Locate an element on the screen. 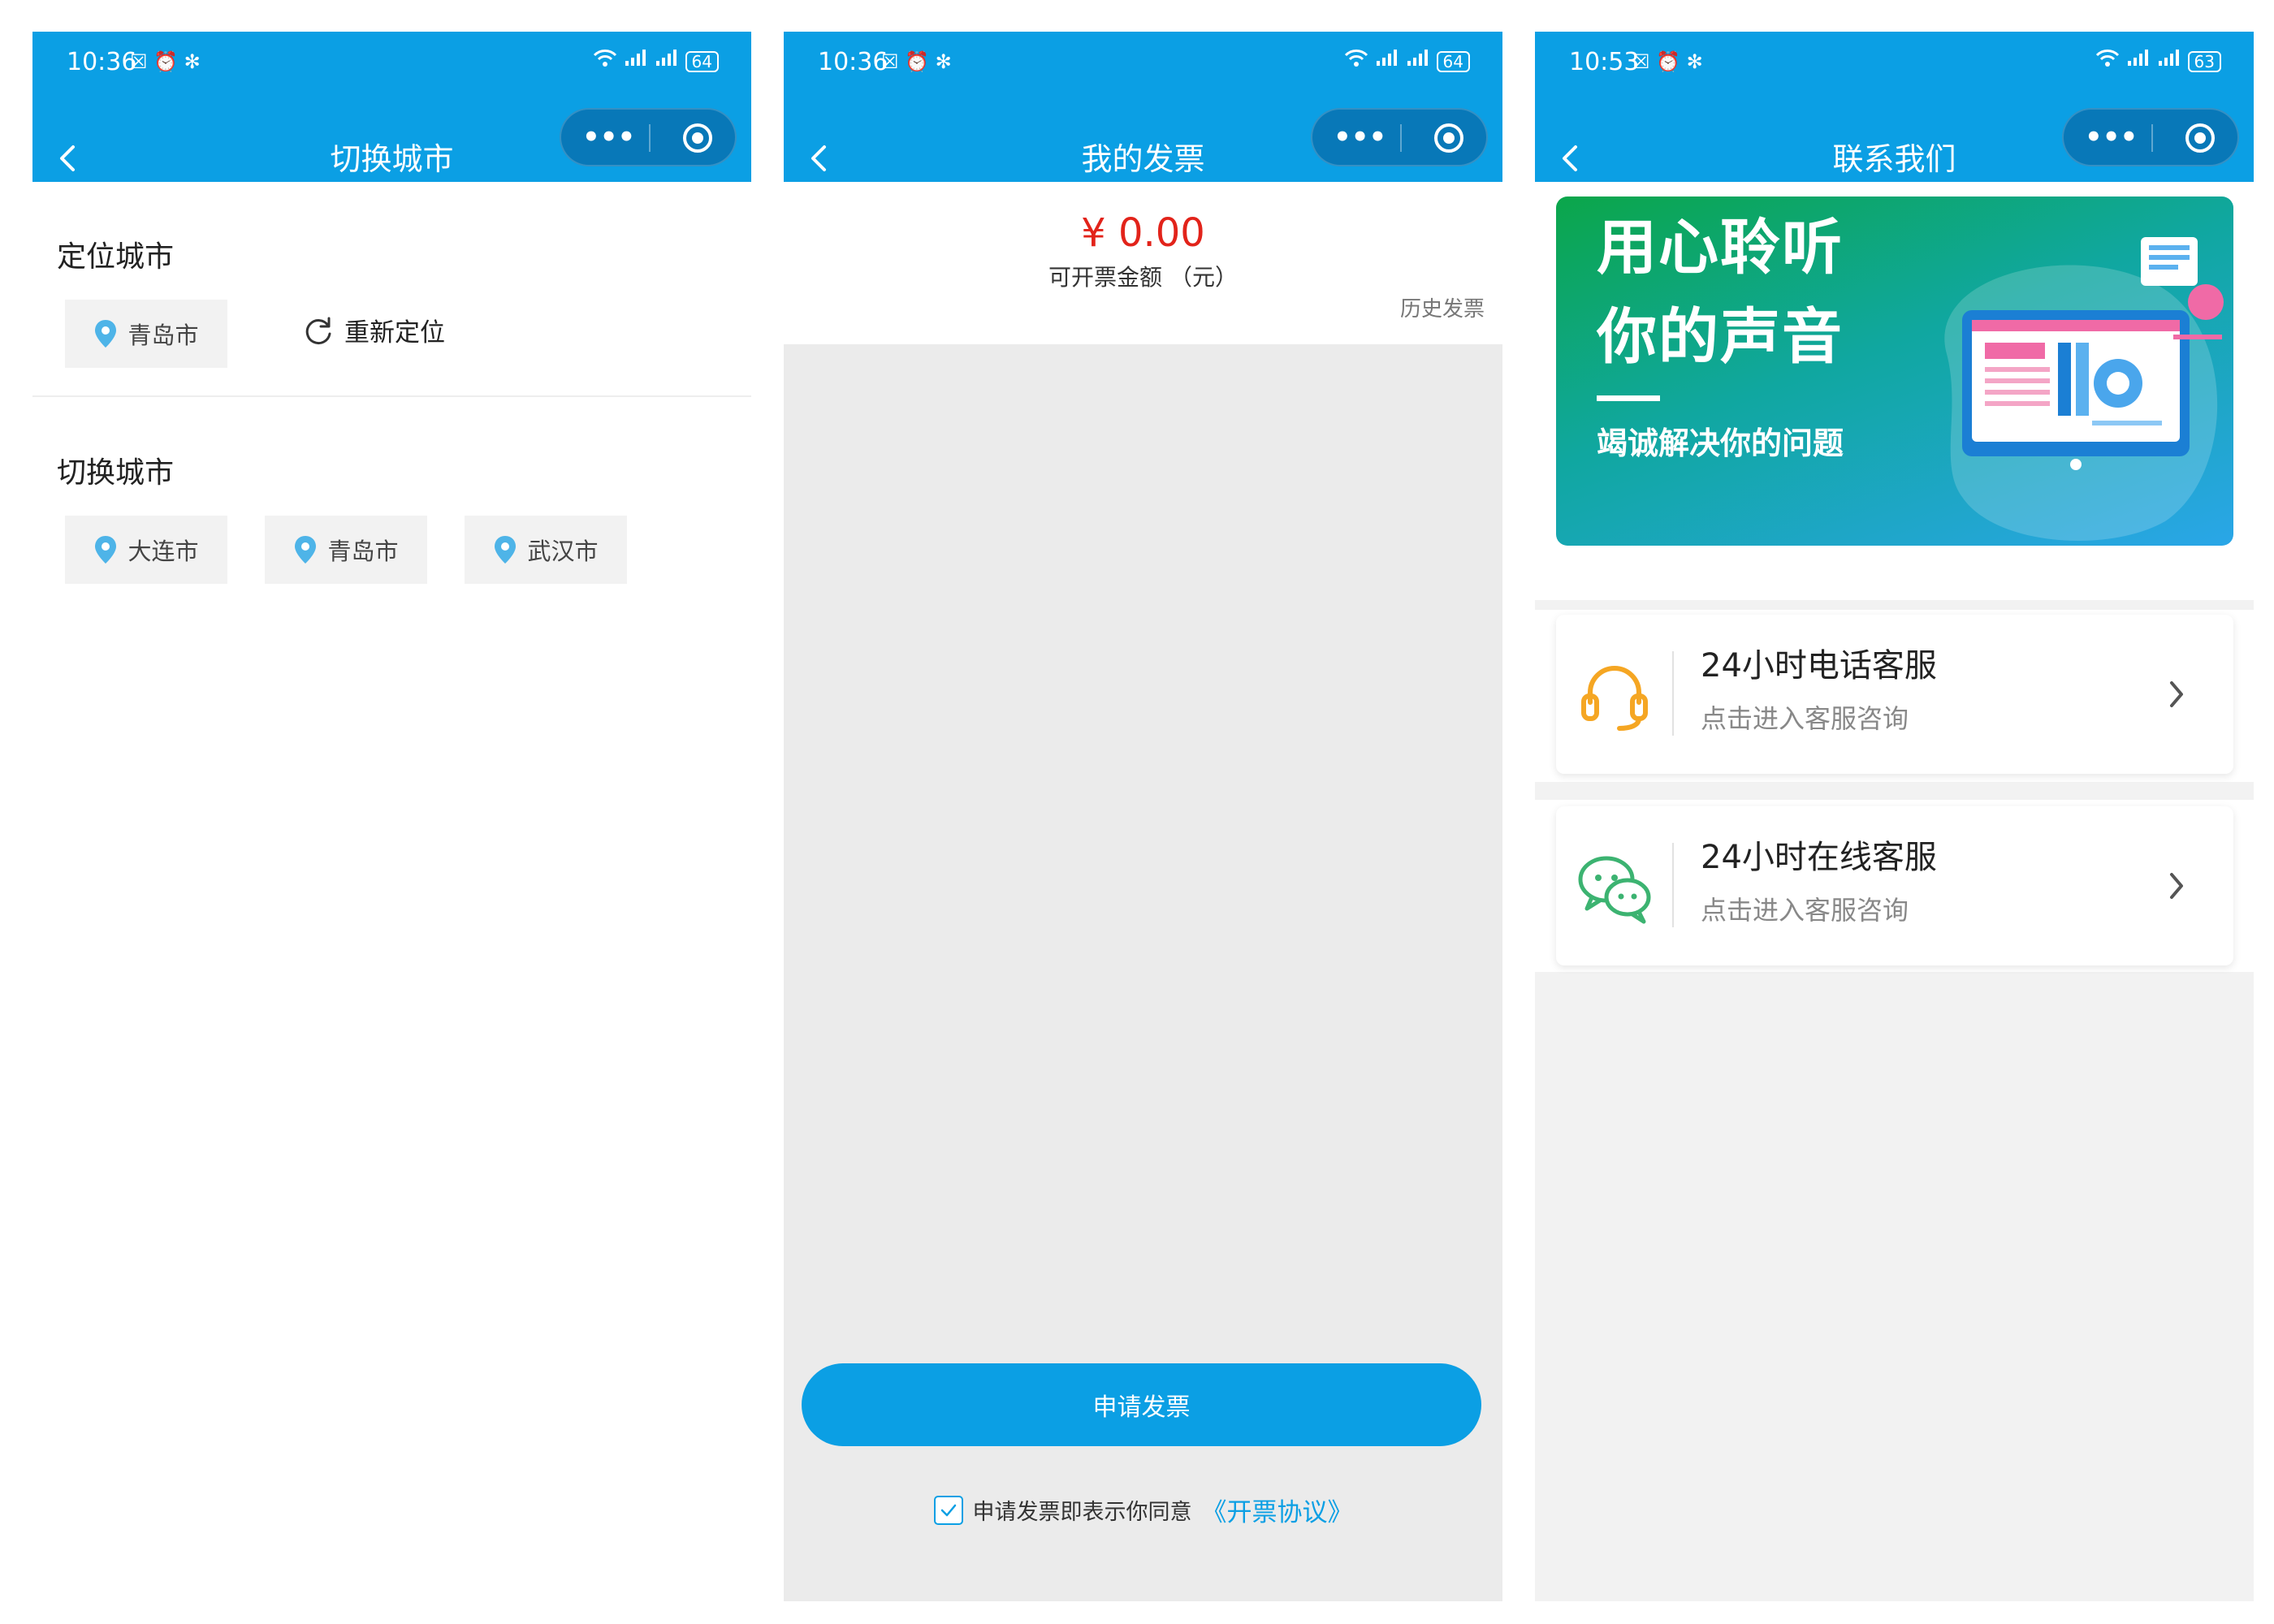 The width and height of the screenshot is (2274, 1624). invoice-amount: ¥ 0.00 is located at coordinates (1143, 233).